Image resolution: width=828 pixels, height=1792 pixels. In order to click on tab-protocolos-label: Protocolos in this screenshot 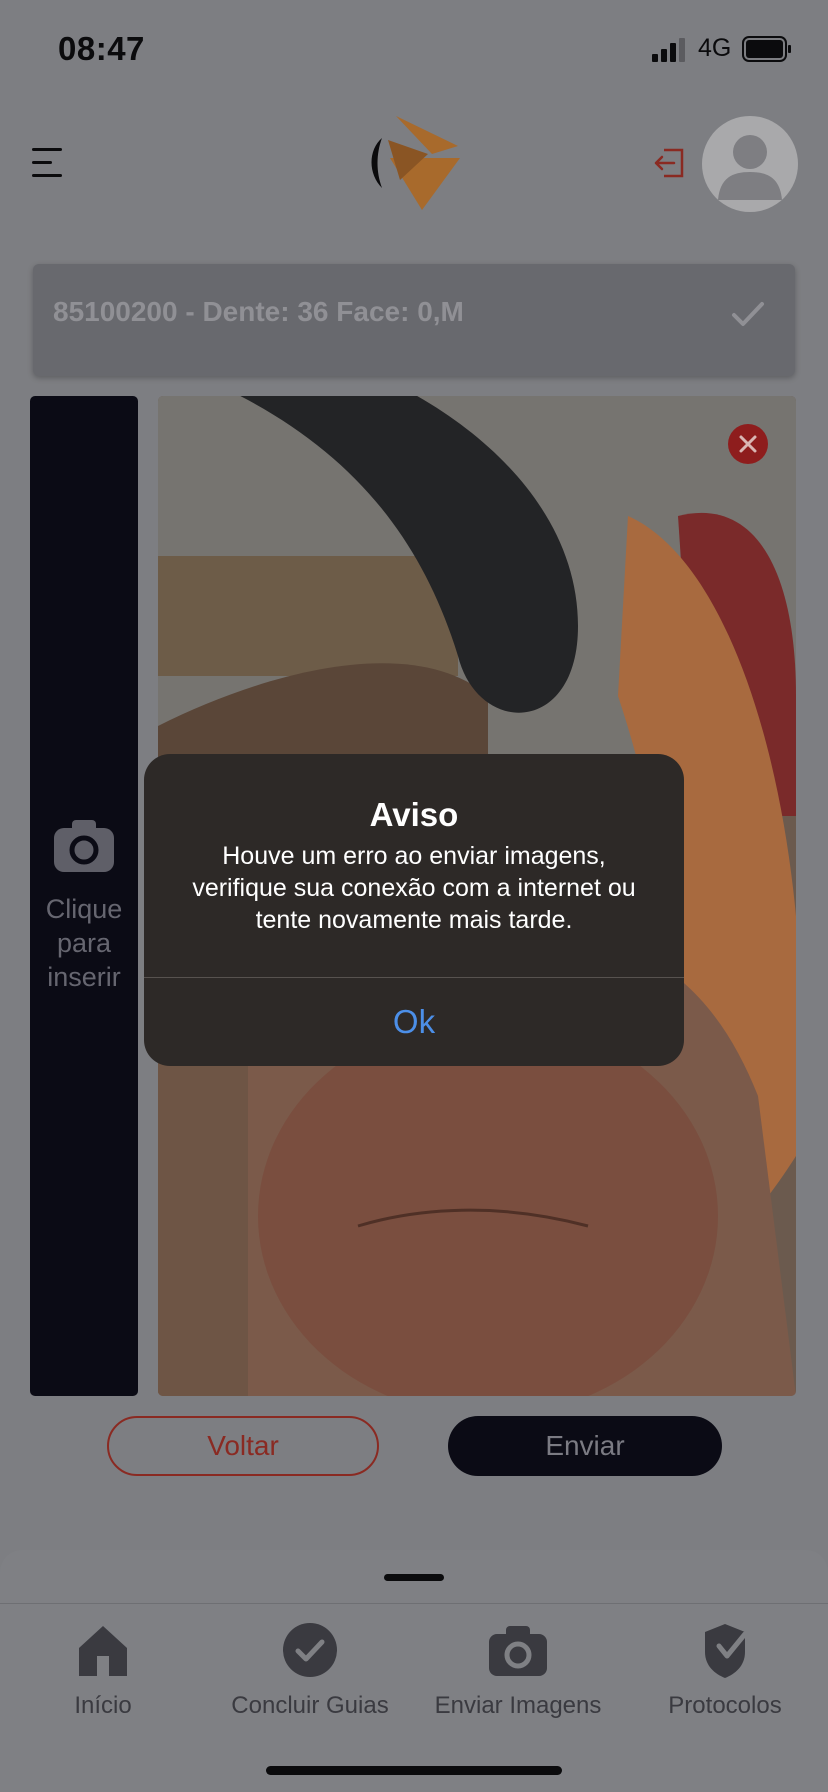, I will do `click(725, 1705)`.